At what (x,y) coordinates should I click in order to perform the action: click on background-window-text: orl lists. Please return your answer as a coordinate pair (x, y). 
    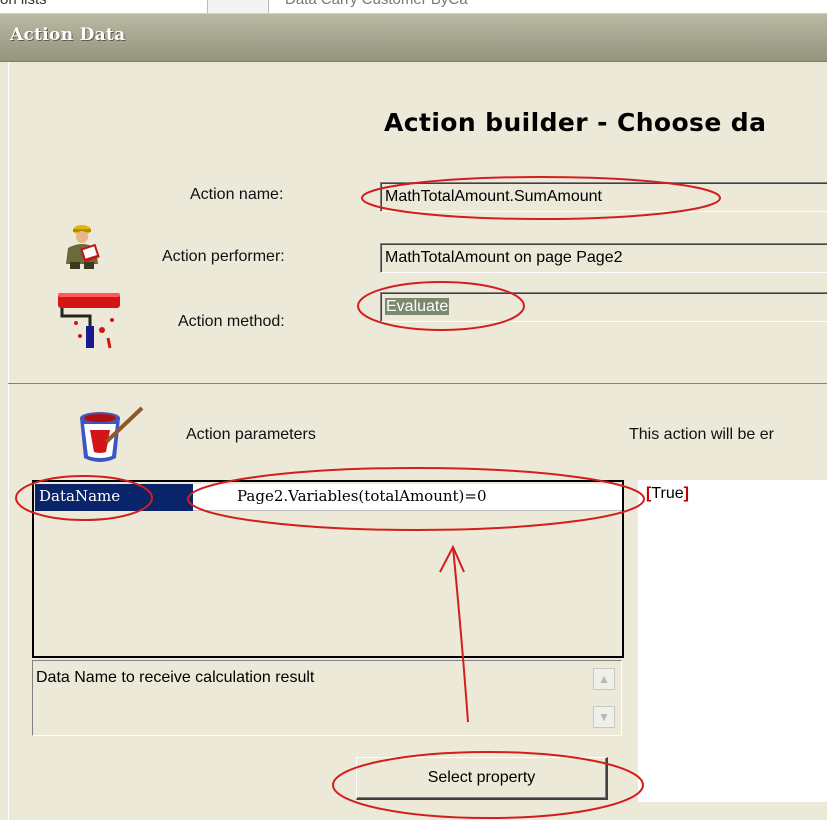
    Looking at the image, I should click on (23, 4).